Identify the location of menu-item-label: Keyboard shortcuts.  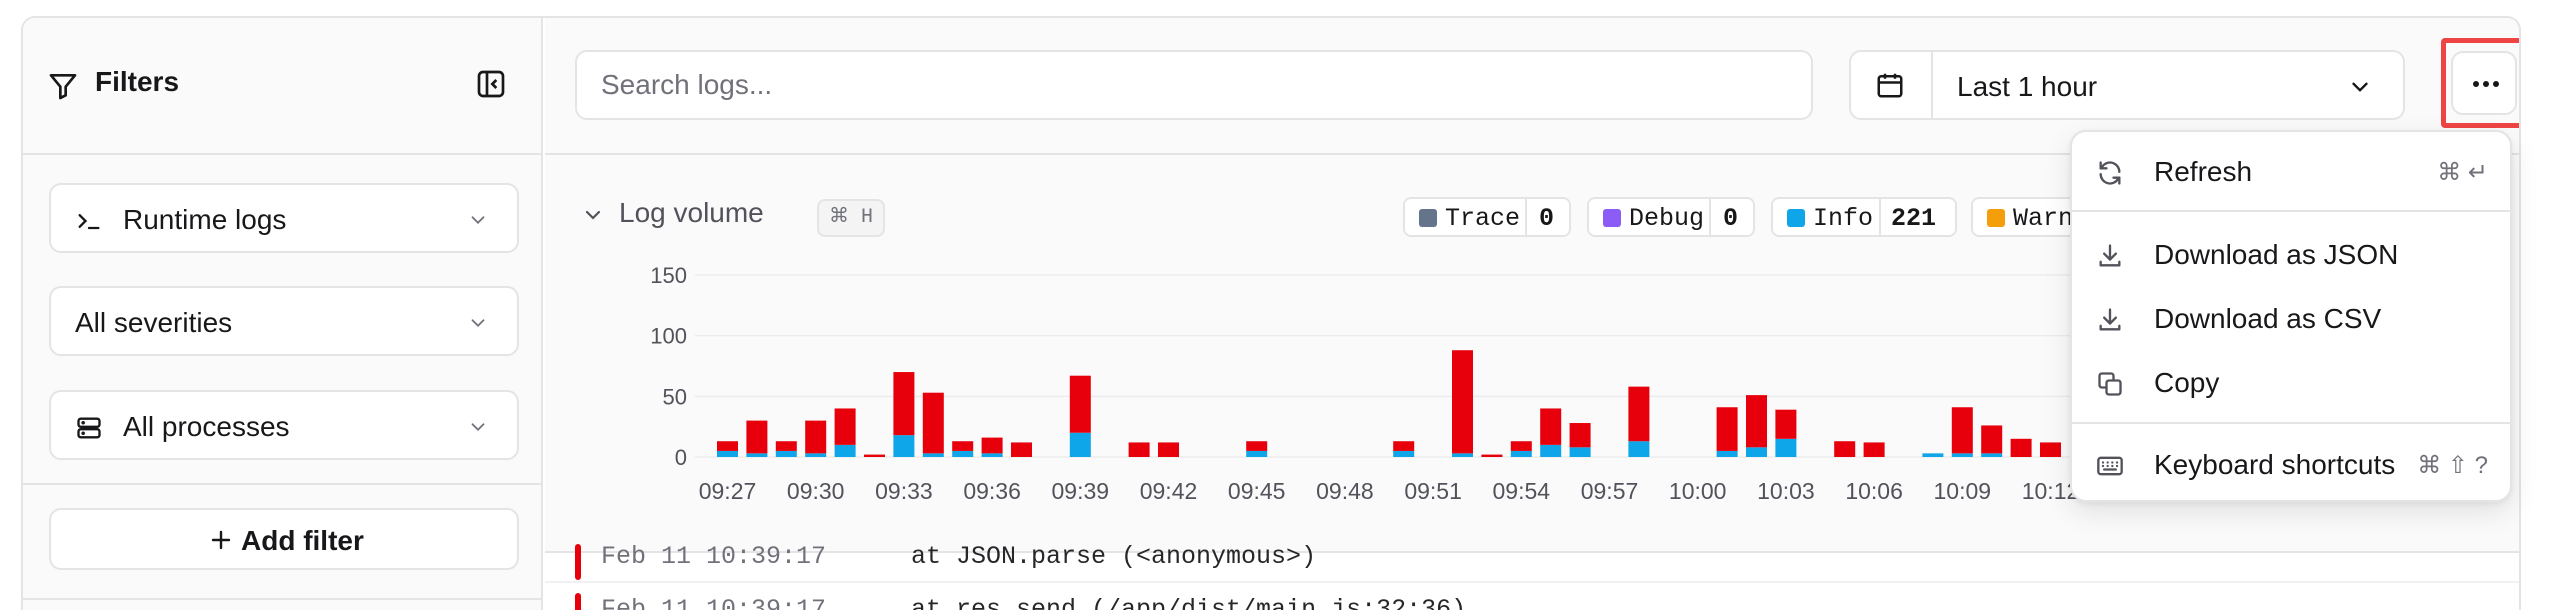
(2275, 464).